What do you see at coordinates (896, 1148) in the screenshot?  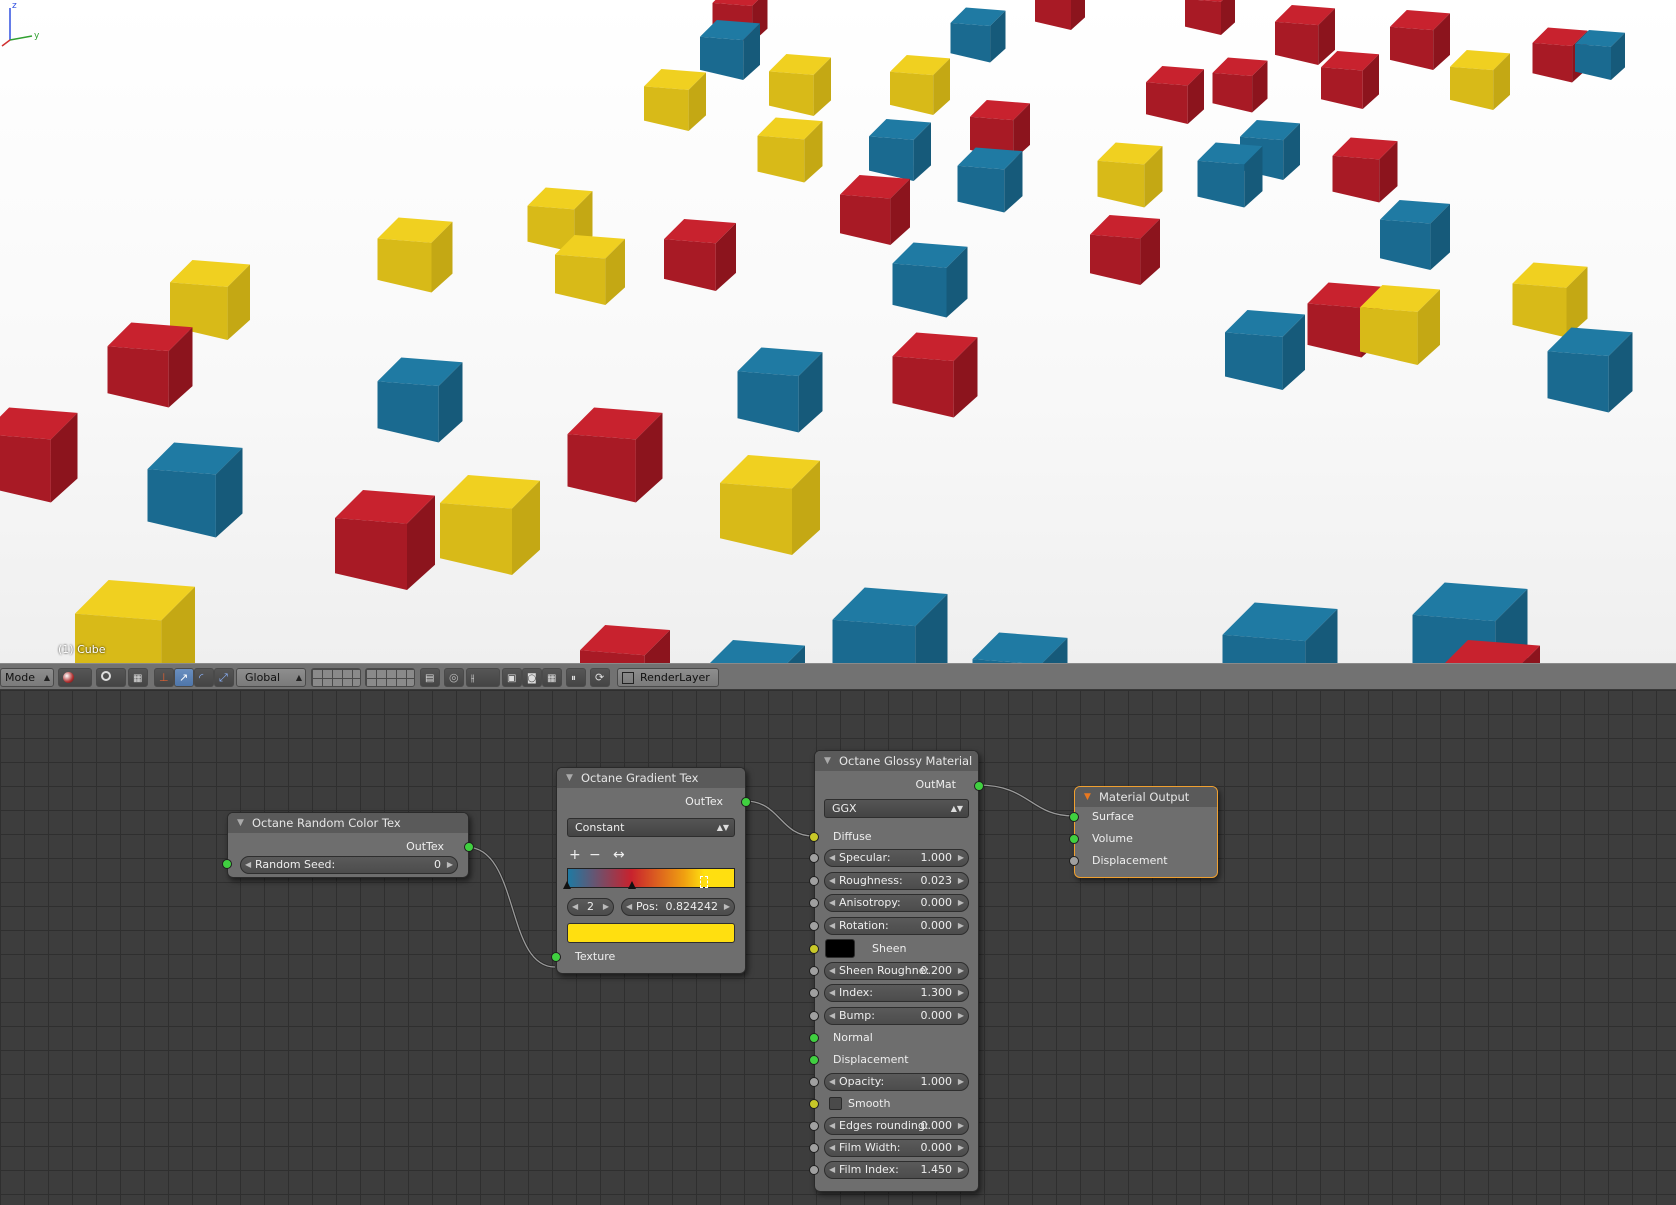 I see `film-width-field: ◀ Film Width: 0.000 ▶` at bounding box center [896, 1148].